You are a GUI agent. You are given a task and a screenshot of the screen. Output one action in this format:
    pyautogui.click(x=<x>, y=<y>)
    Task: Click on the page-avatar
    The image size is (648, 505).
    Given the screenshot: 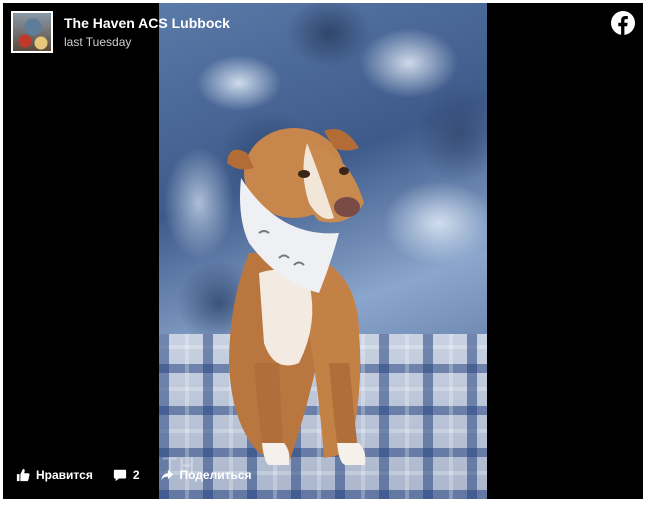 What is the action you would take?
    pyautogui.click(x=32, y=32)
    